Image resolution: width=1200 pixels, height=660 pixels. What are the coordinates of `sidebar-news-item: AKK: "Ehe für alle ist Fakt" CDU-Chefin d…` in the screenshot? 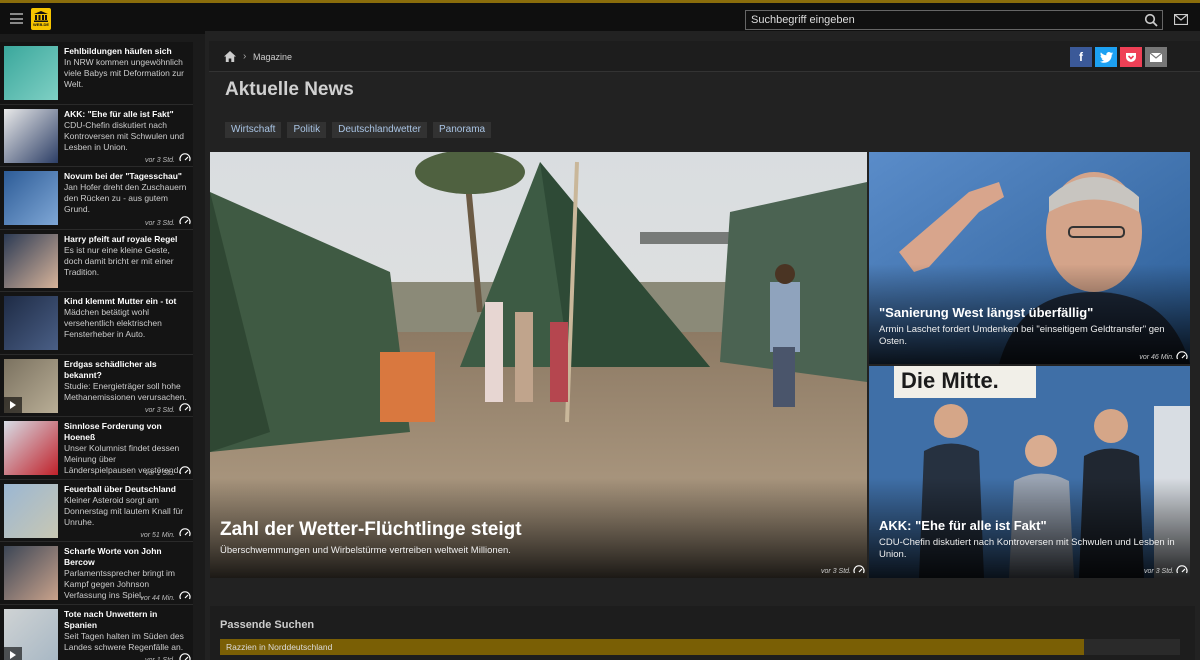 It's located at (96, 136).